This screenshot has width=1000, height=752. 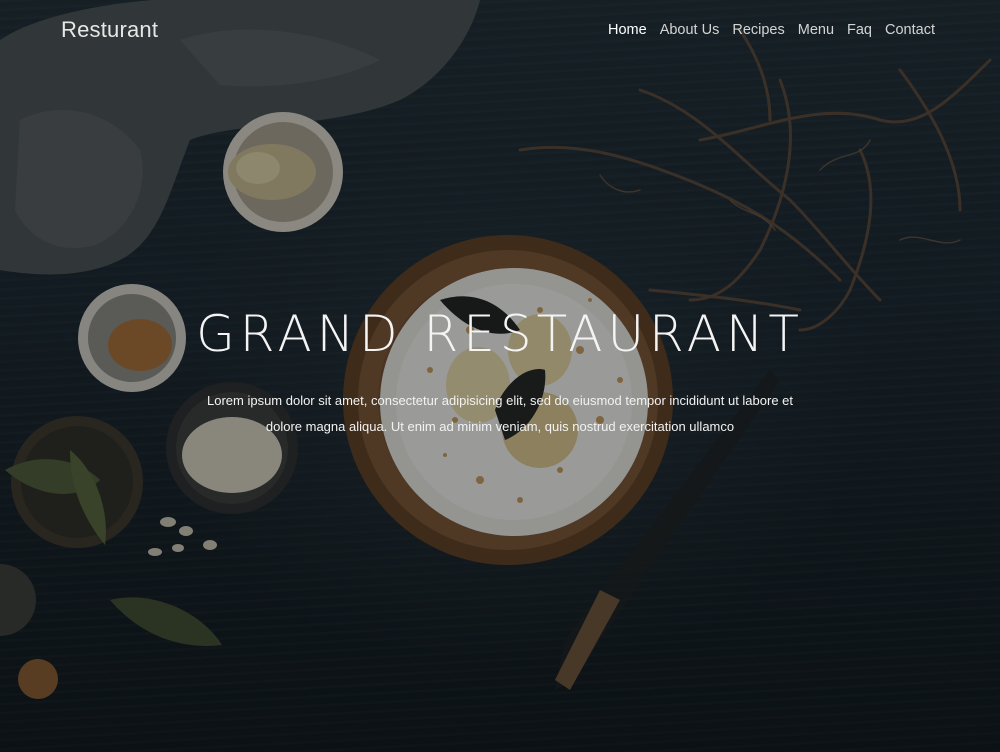 I want to click on nav-link-about-us: About Us, so click(x=690, y=30).